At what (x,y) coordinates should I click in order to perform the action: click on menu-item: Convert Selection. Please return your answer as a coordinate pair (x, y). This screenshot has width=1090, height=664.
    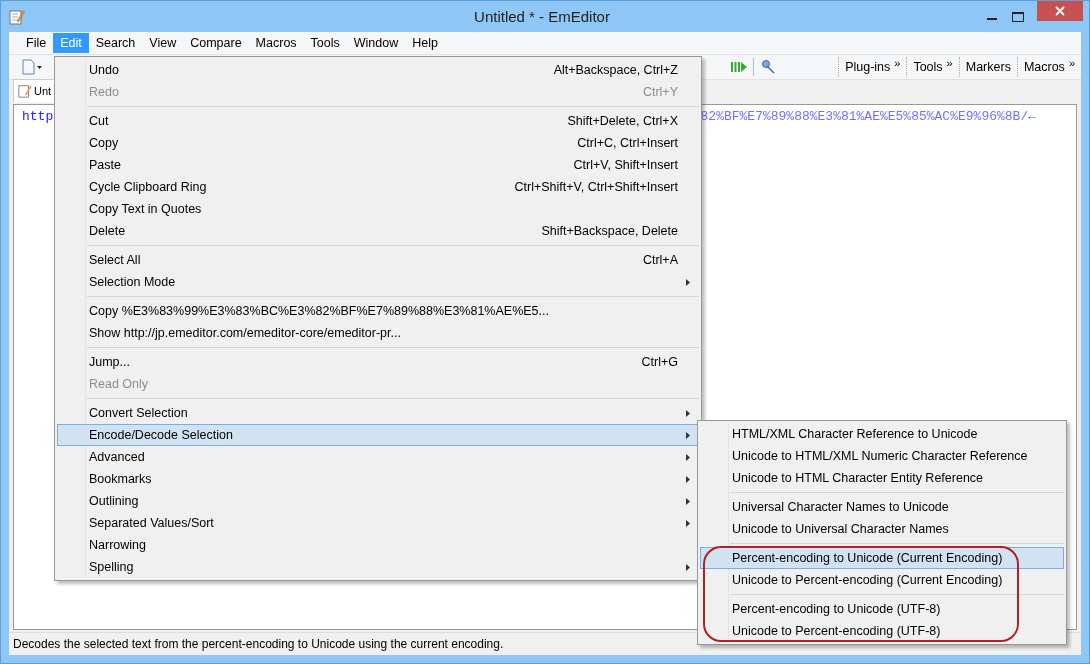
    Looking at the image, I should click on (378, 413).